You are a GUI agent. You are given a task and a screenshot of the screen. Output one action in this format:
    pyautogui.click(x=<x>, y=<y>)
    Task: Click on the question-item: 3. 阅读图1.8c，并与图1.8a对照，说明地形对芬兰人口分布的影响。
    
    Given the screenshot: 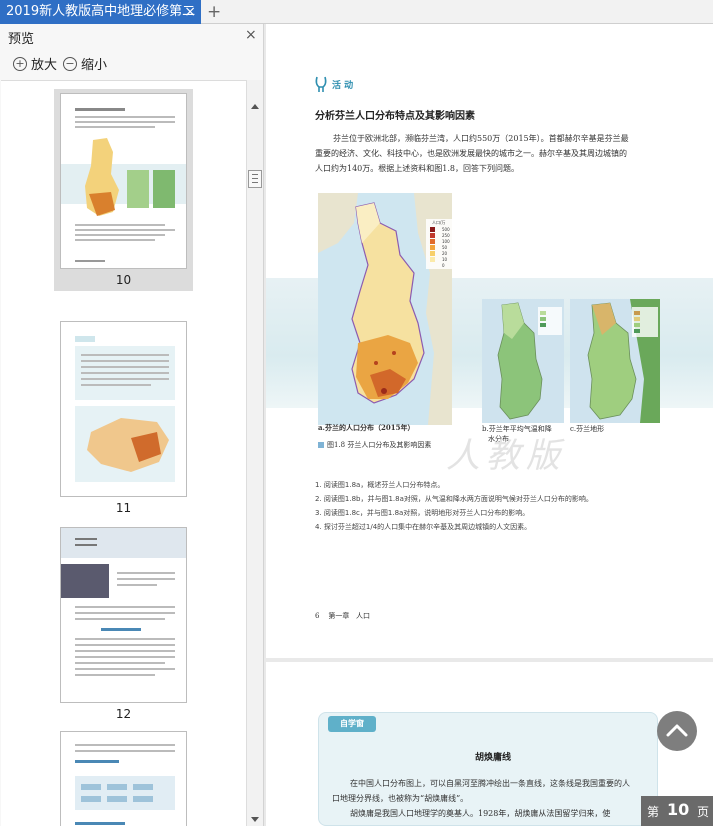 What is the action you would take?
    pyautogui.click(x=422, y=513)
    